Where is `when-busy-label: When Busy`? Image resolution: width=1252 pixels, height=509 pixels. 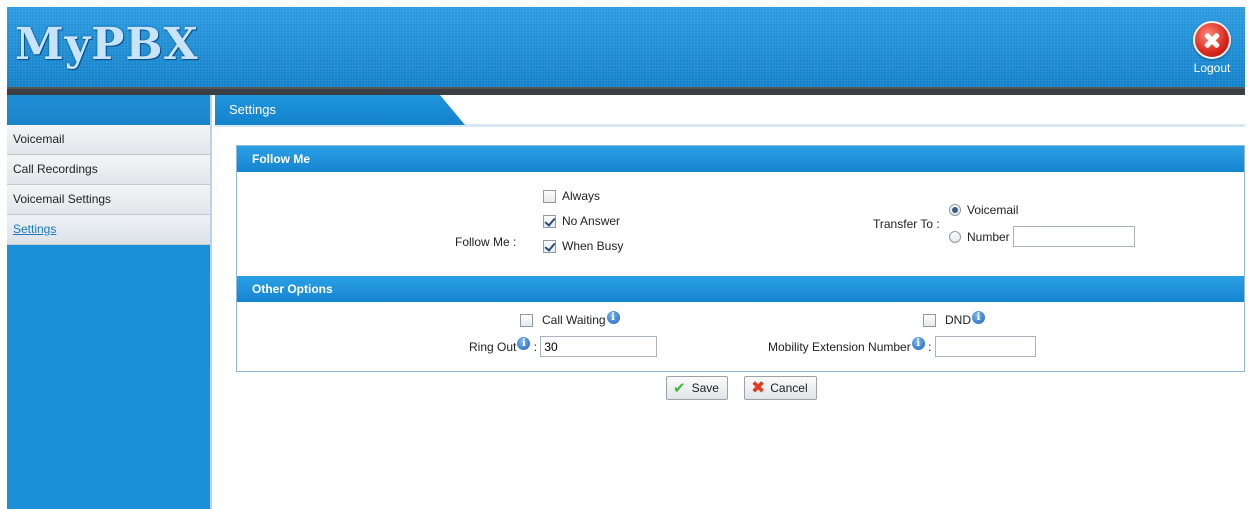
when-busy-label: When Busy is located at coordinates (593, 246).